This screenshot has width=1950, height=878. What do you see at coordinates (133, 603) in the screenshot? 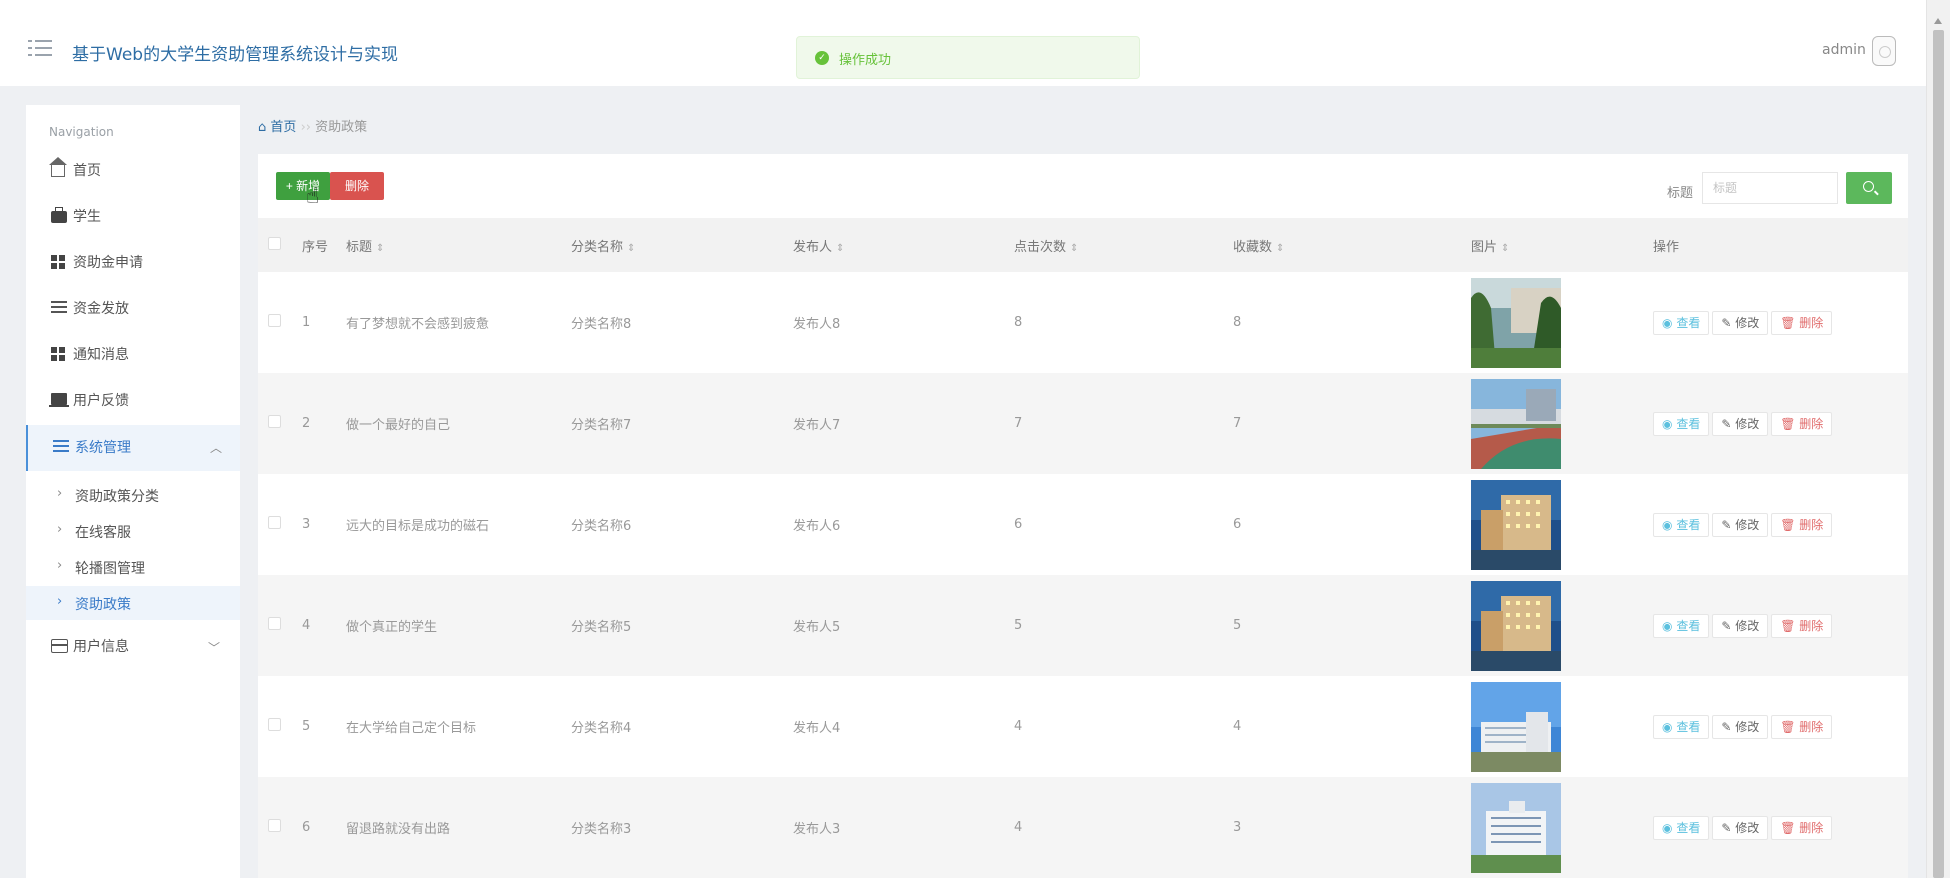
I see `sidebar-subitem-grant-policy: › 资助政策` at bounding box center [133, 603].